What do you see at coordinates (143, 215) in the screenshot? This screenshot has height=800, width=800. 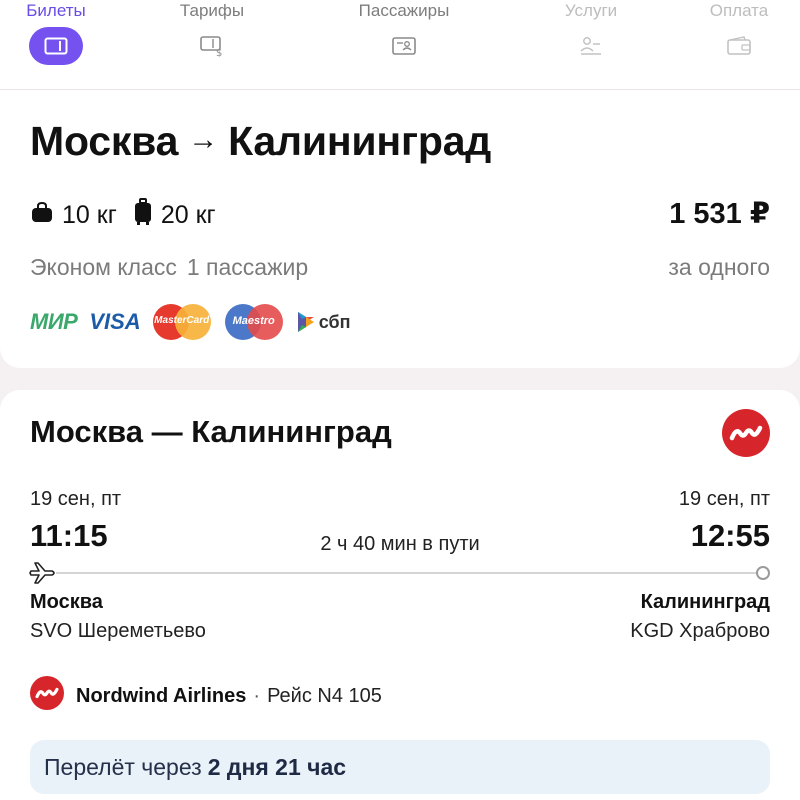 I see `suitcase-icon` at bounding box center [143, 215].